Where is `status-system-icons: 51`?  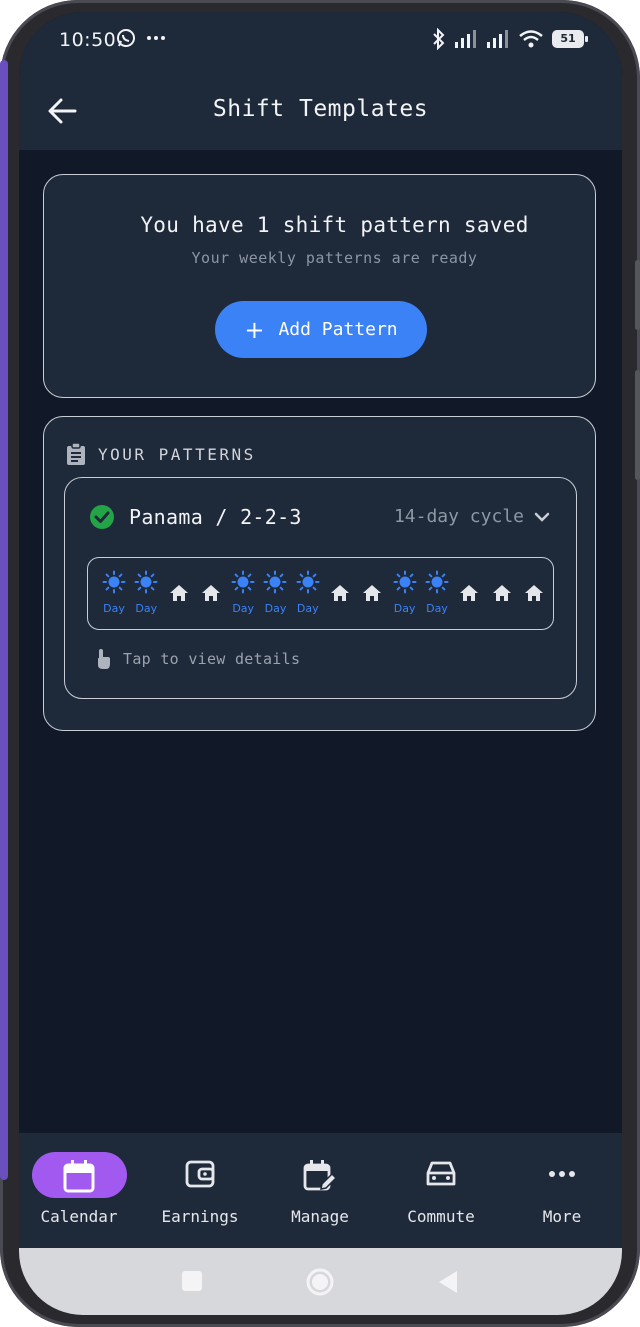
status-system-icons: 51 is located at coordinates (510, 39).